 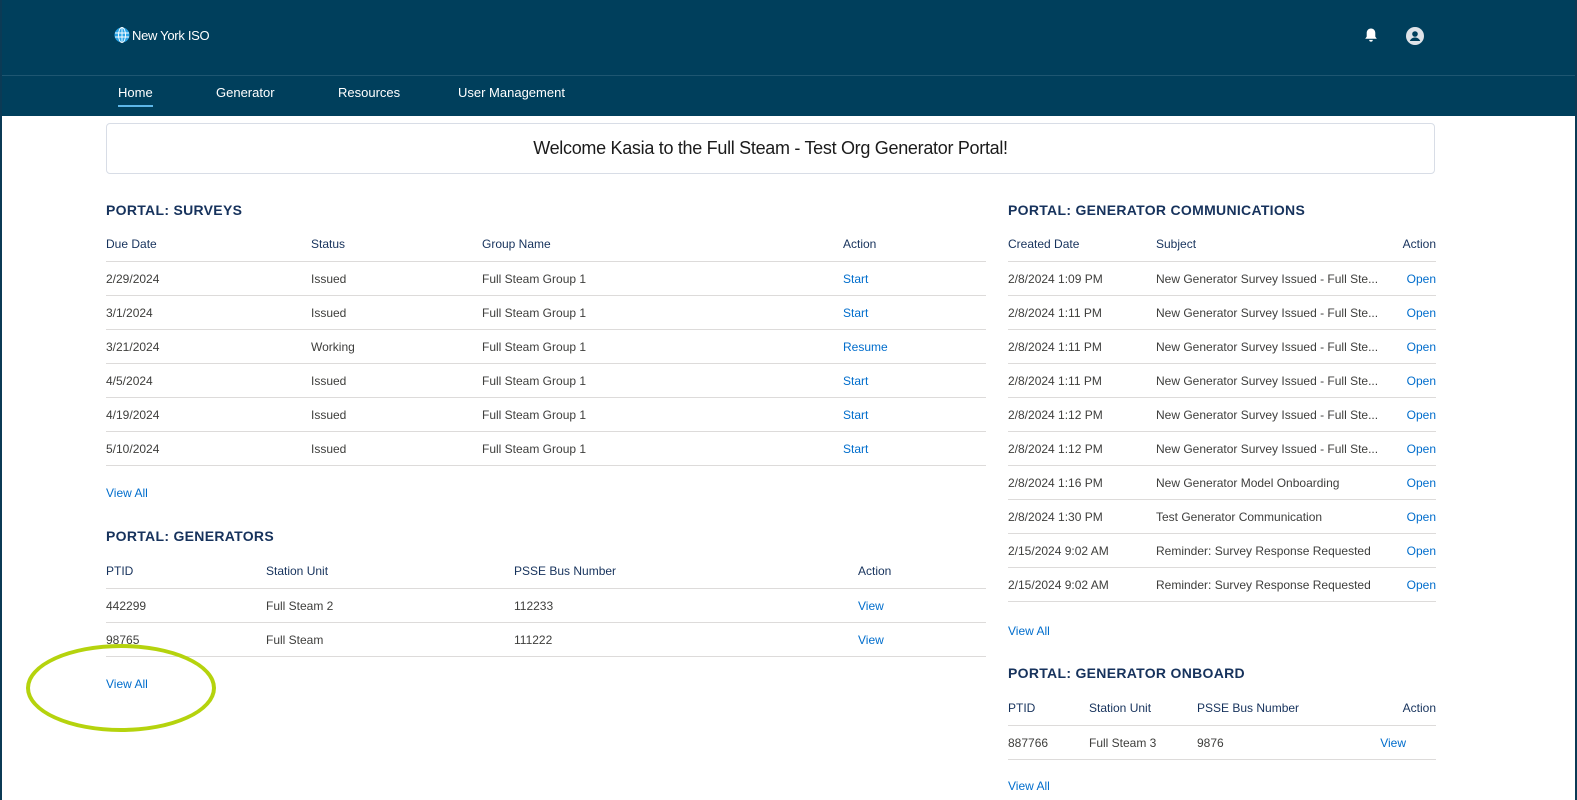 I want to click on table-row: 3/1/2024 Issued Full Steam Group 1 Start, so click(x=546, y=312).